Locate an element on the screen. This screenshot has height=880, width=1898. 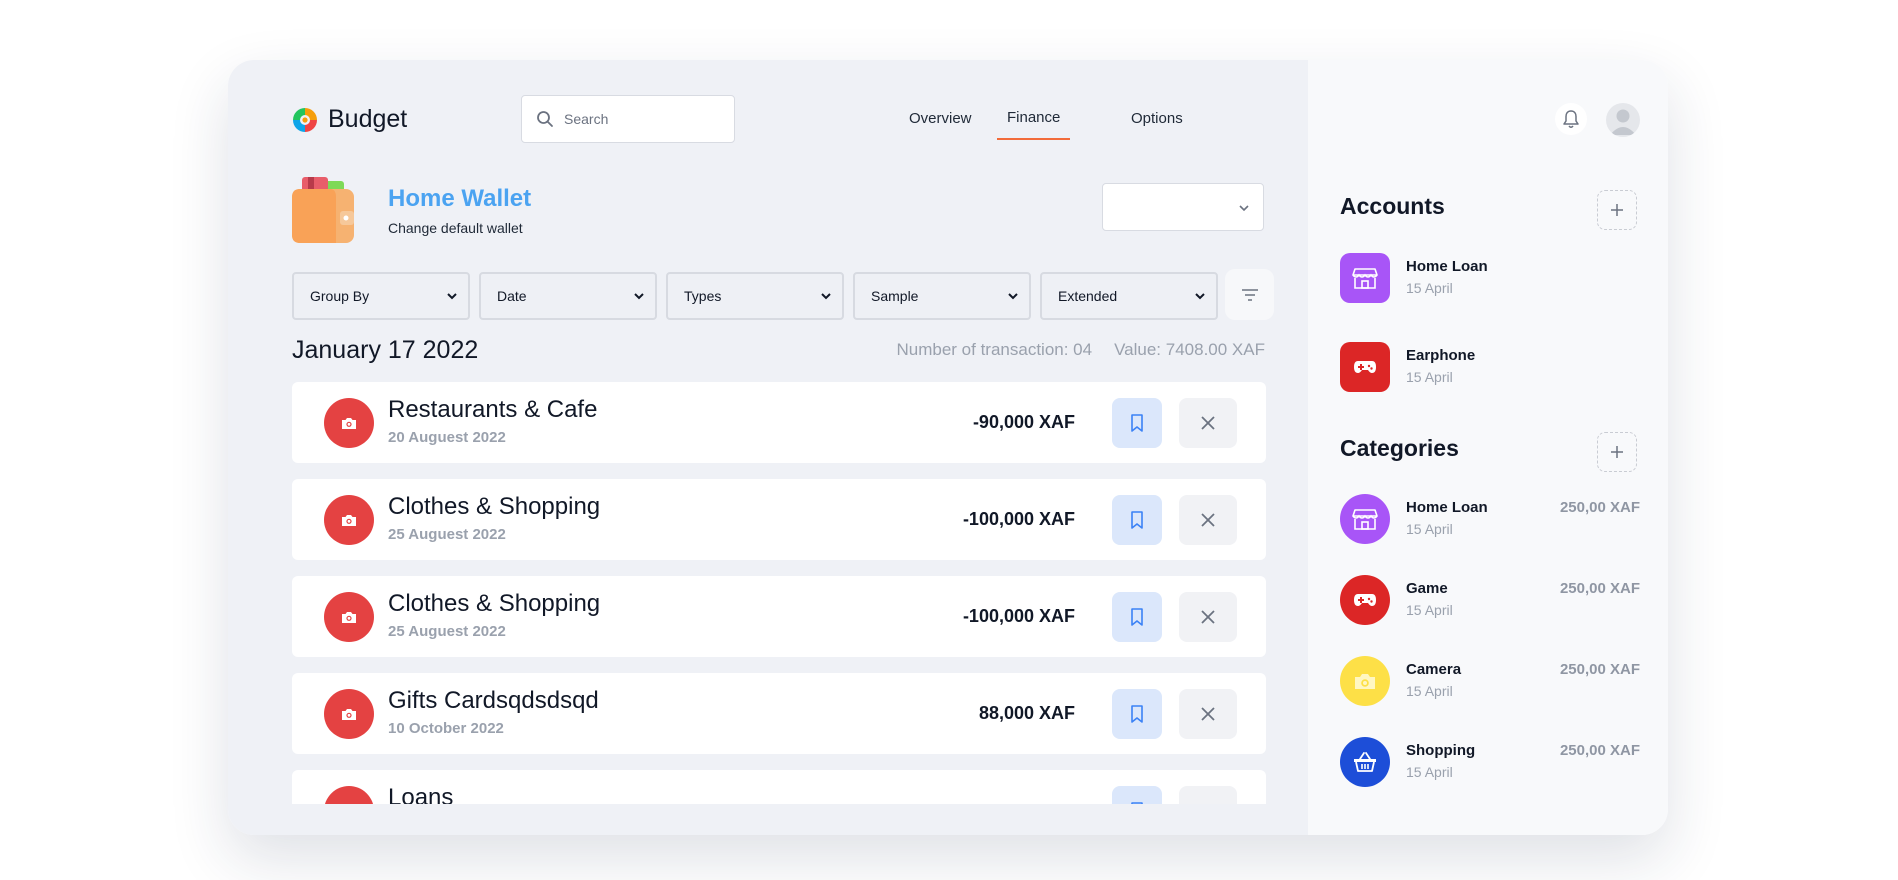
filter-label: Date is located at coordinates (512, 296).